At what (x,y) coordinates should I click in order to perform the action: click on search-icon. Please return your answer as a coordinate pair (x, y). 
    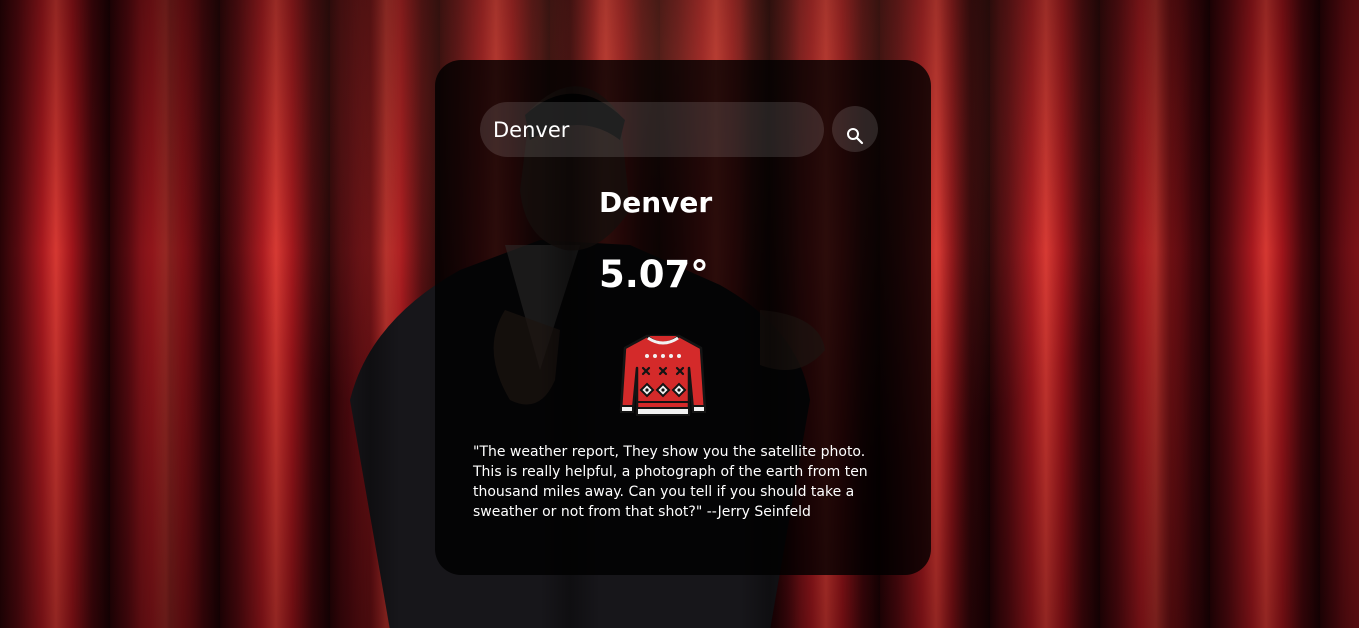
    Looking at the image, I should click on (855, 135).